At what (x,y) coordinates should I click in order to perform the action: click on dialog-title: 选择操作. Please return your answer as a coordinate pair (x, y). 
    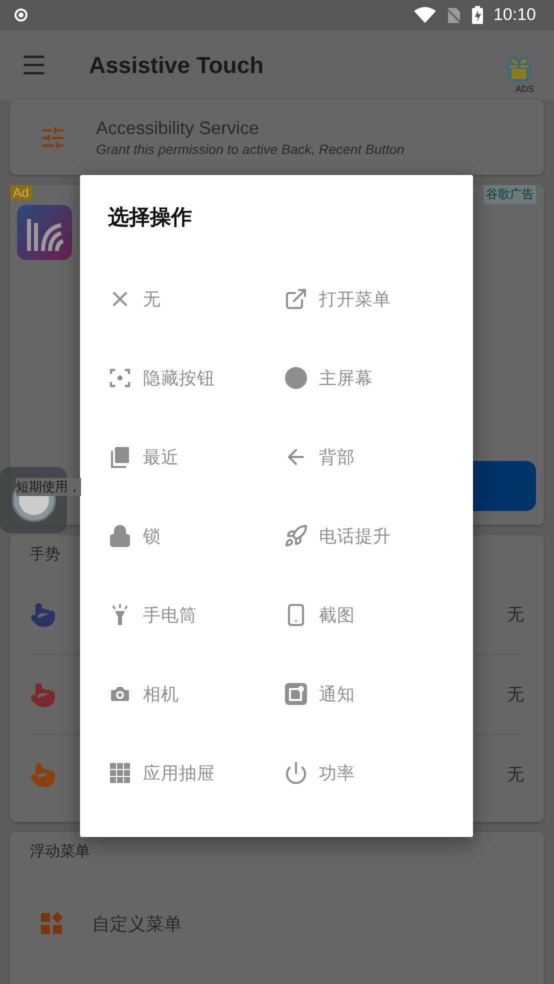
    Looking at the image, I should click on (150, 217).